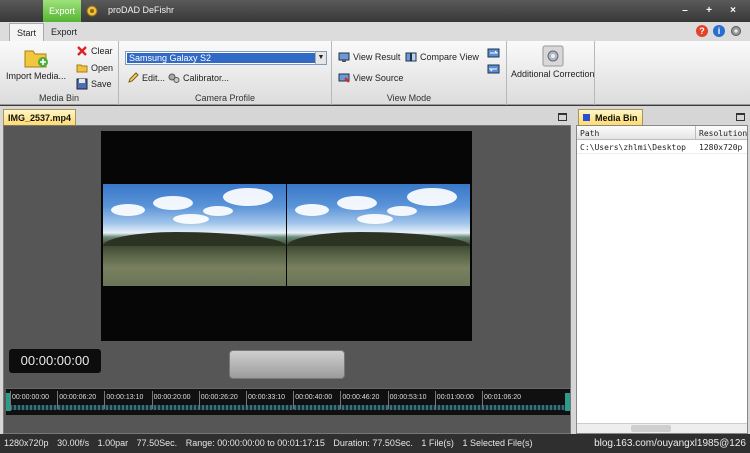  I want to click on column-resolution: Resolution, so click(723, 133).